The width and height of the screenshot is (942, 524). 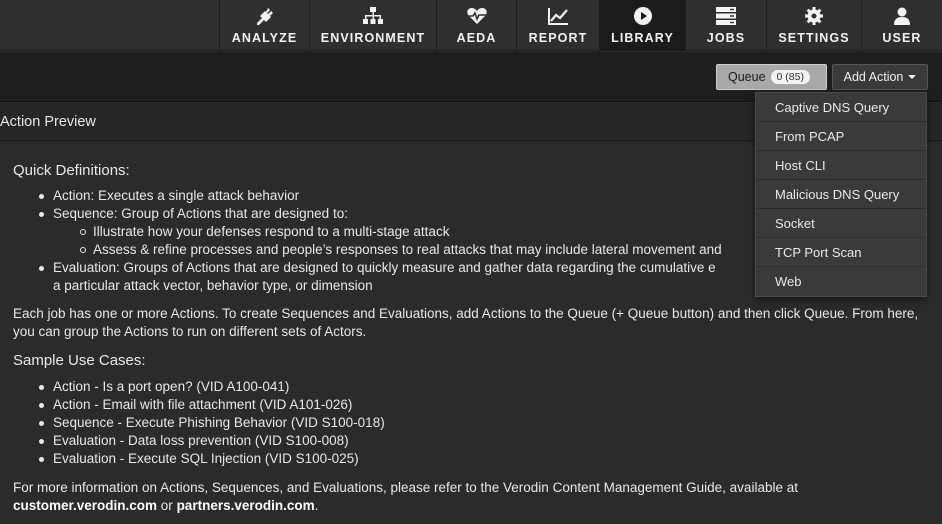 I want to click on menu-item-host-cli: Host CLI, so click(x=841, y=165).